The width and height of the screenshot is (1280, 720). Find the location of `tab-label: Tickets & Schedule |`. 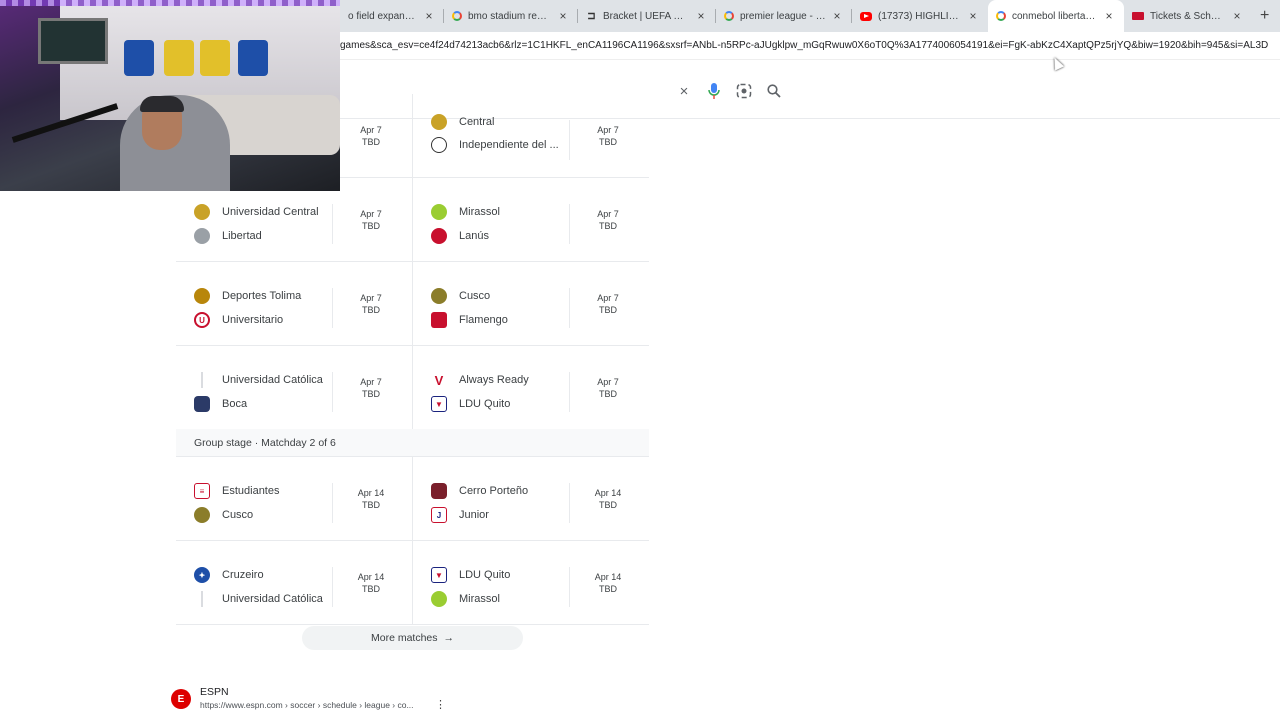

tab-label: Tickets & Schedule | is located at coordinates (1188, 16).